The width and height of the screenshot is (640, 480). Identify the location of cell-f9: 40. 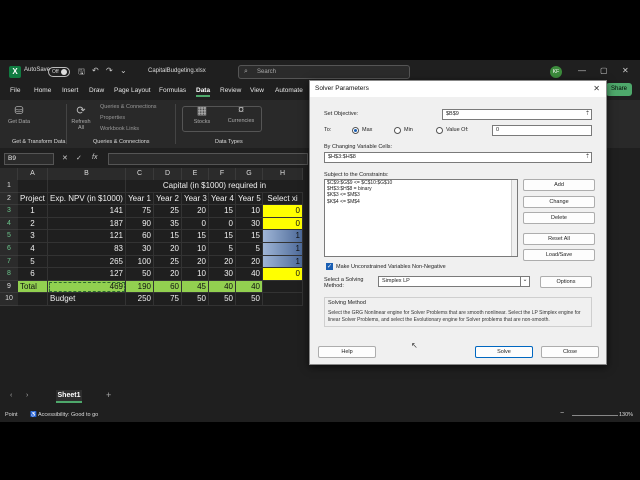
(222, 287).